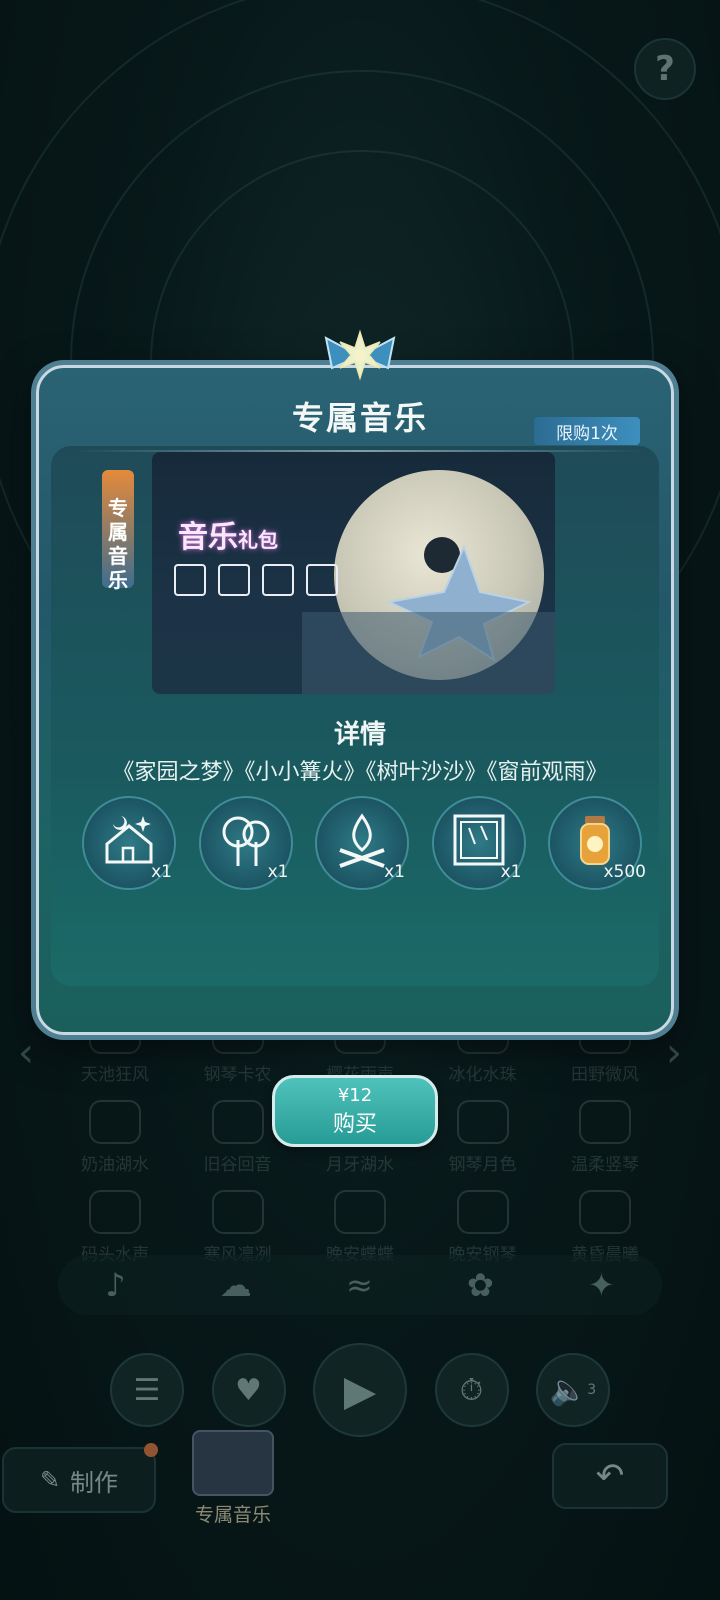 The image size is (720, 1600). Describe the element at coordinates (118, 531) in the screenshot. I see `category-side-tag: 专属音乐` at that location.